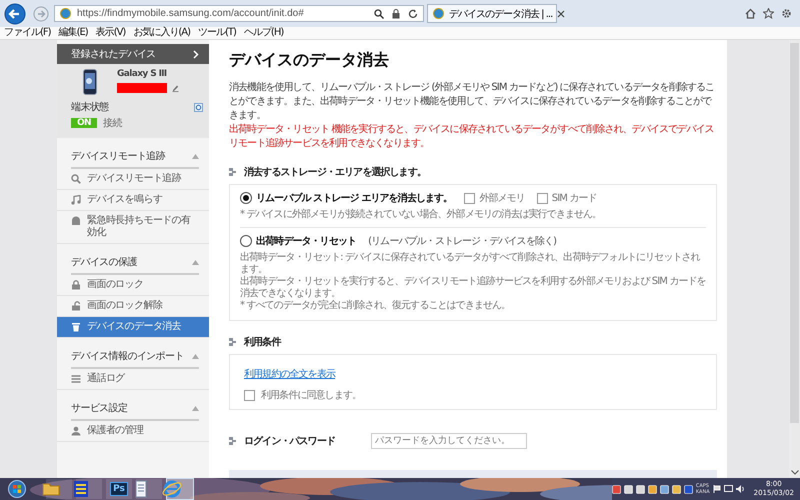  Describe the element at coordinates (473, 288) in the screenshot. I see `note-text: 出荷時データ・リセットを実行すると、デバイスリモート追跡サービスを利用する外部メモリおよび SIM カードを消去できなくなります。` at that location.